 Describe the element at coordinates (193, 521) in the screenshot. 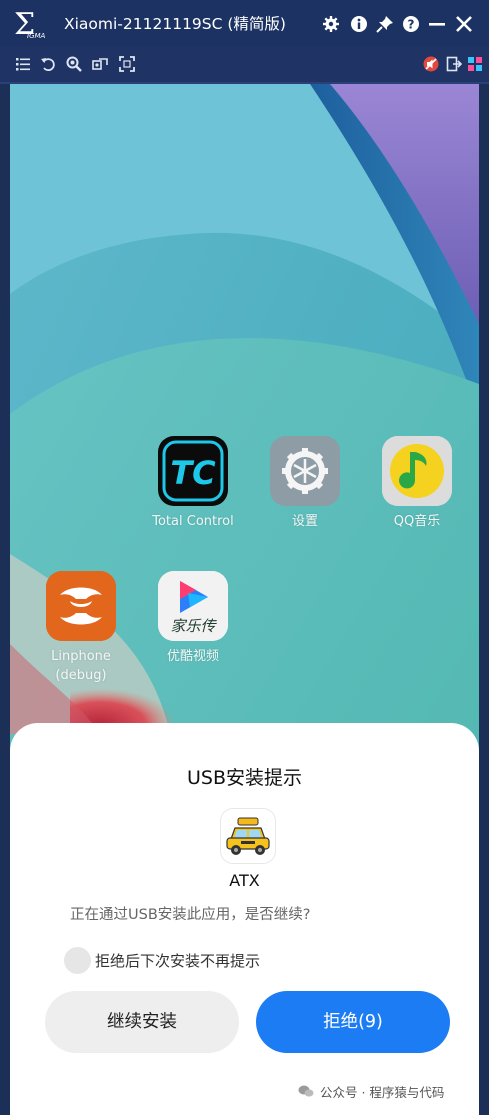

I see `app-label: Total Control` at that location.